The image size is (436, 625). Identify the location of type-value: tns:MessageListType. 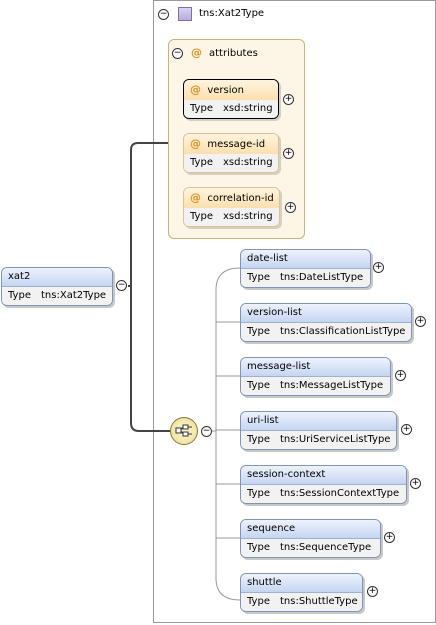
(332, 385).